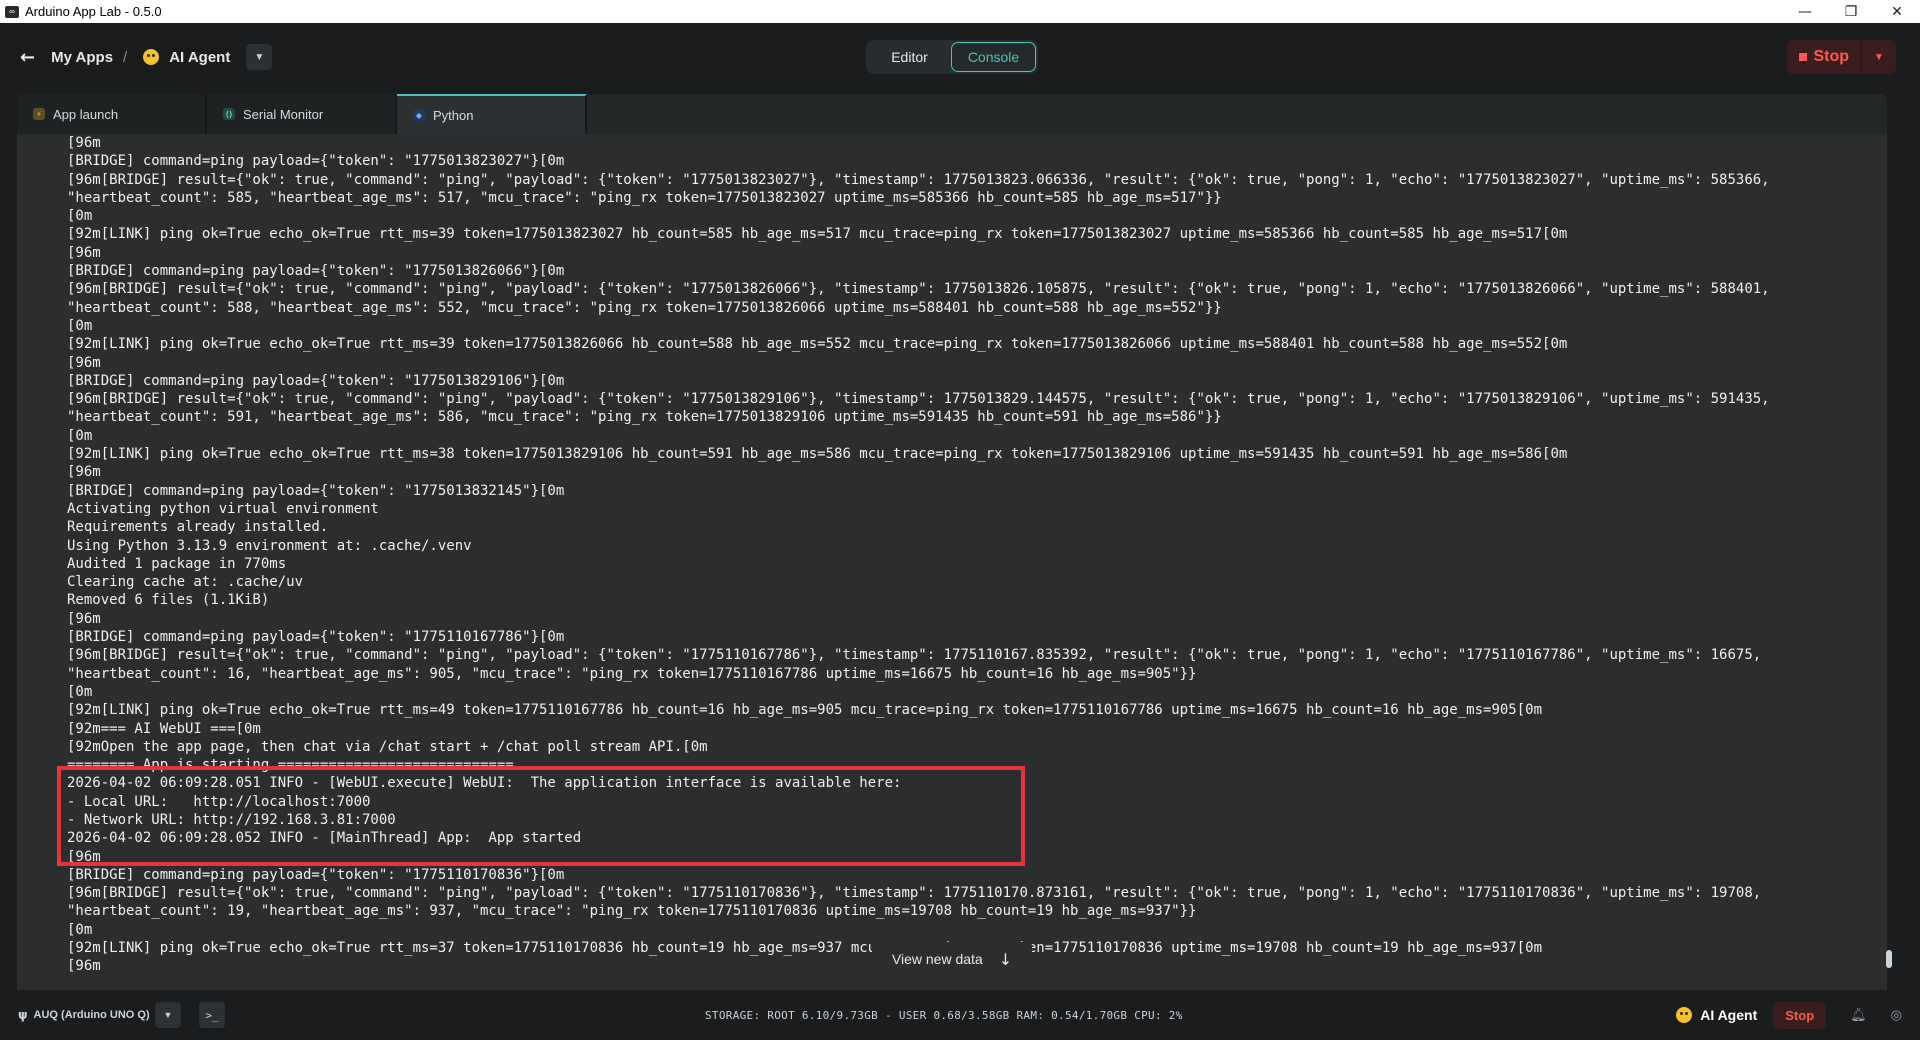 The image size is (1920, 1040). I want to click on console-log-line: Activating python virtual environment, so click(223, 508).